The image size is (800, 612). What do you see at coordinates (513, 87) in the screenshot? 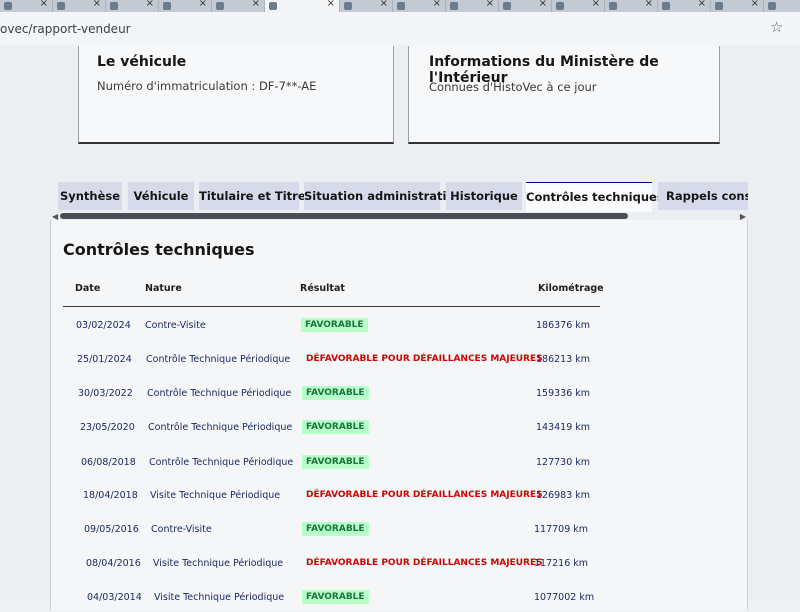
I see `ministry-card-subtitle: Connues d'HistoVec à ce jour` at bounding box center [513, 87].